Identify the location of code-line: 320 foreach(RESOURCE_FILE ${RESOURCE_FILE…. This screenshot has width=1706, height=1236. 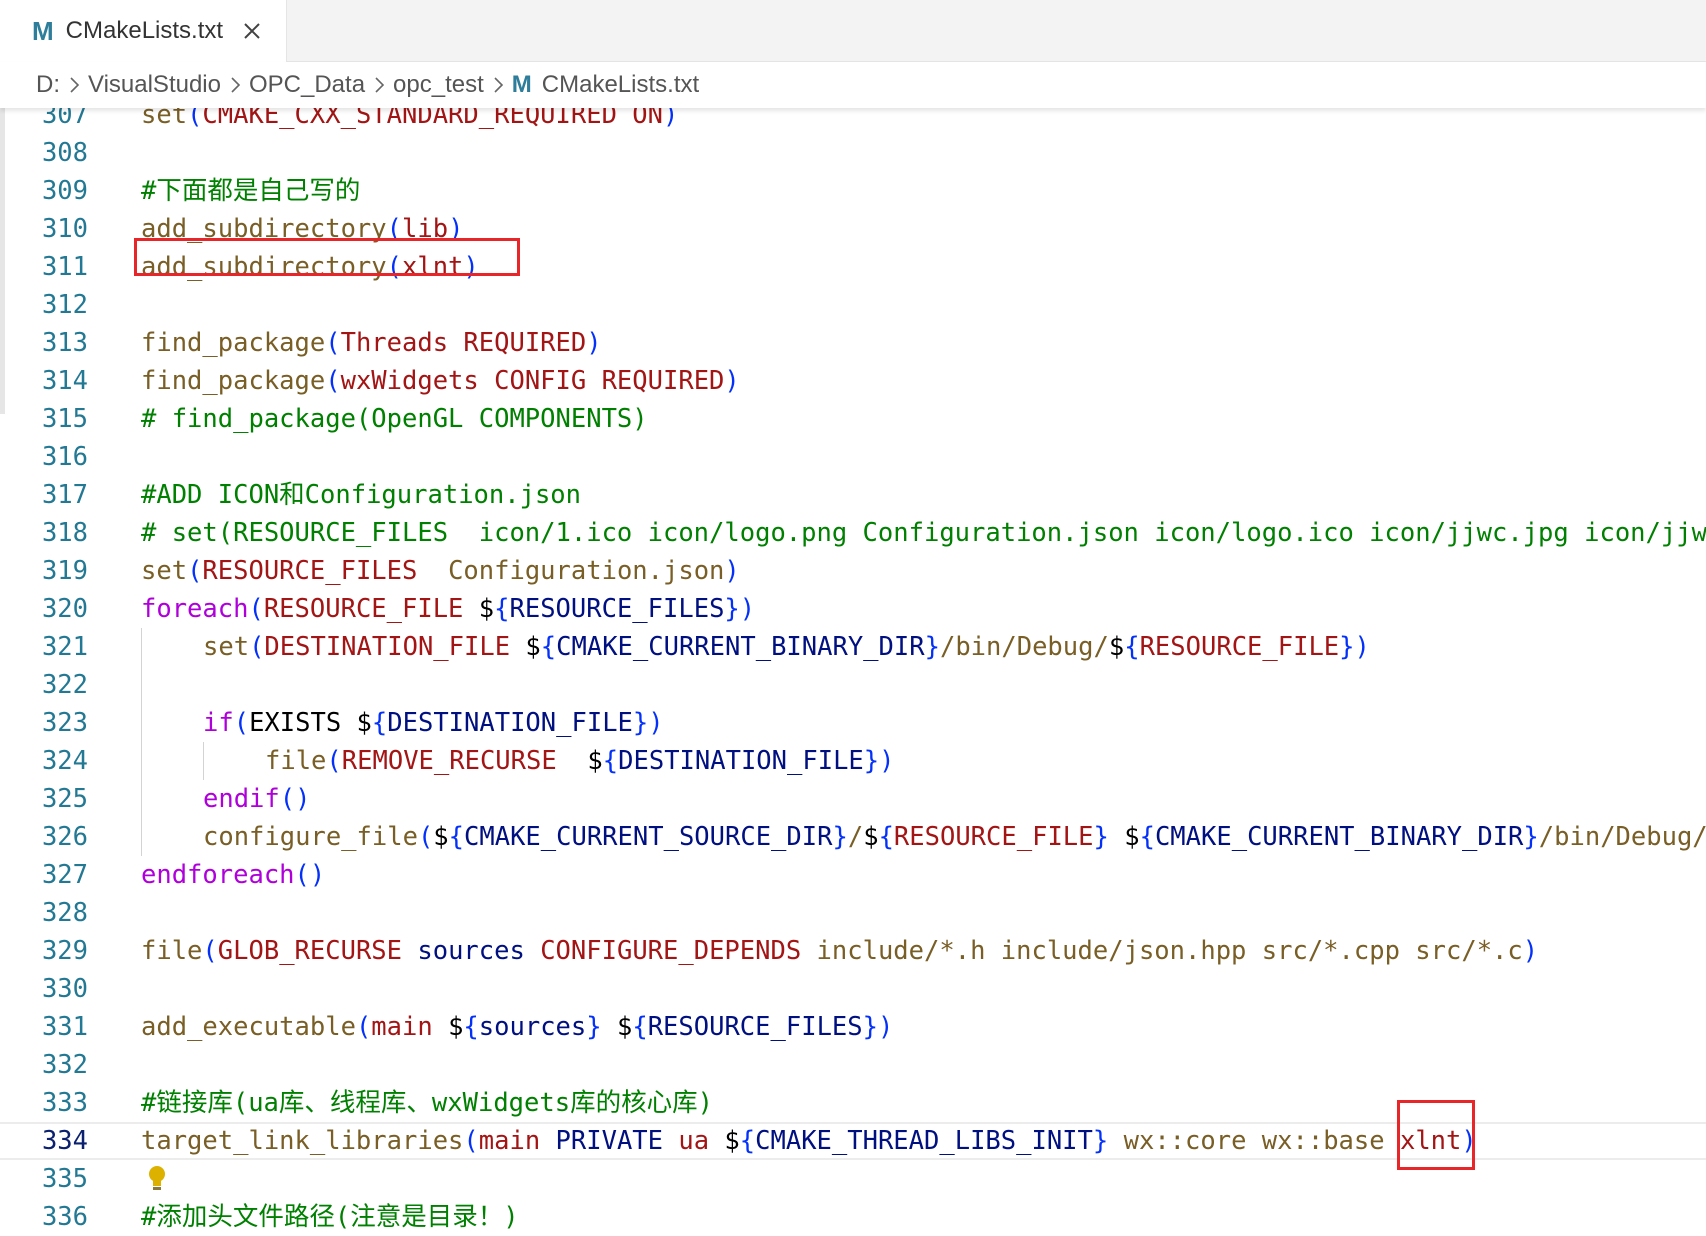
(853, 609).